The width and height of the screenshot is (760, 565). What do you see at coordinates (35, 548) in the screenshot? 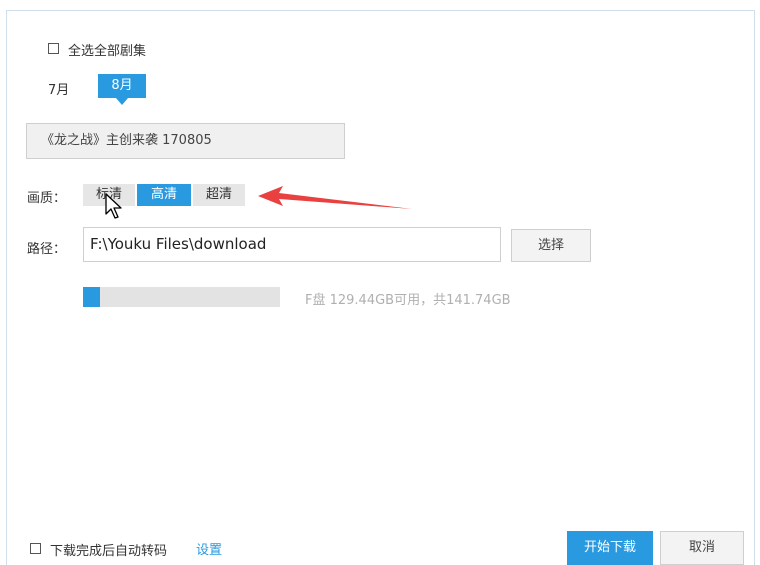
I see `auto-transcode-checkbox` at bounding box center [35, 548].